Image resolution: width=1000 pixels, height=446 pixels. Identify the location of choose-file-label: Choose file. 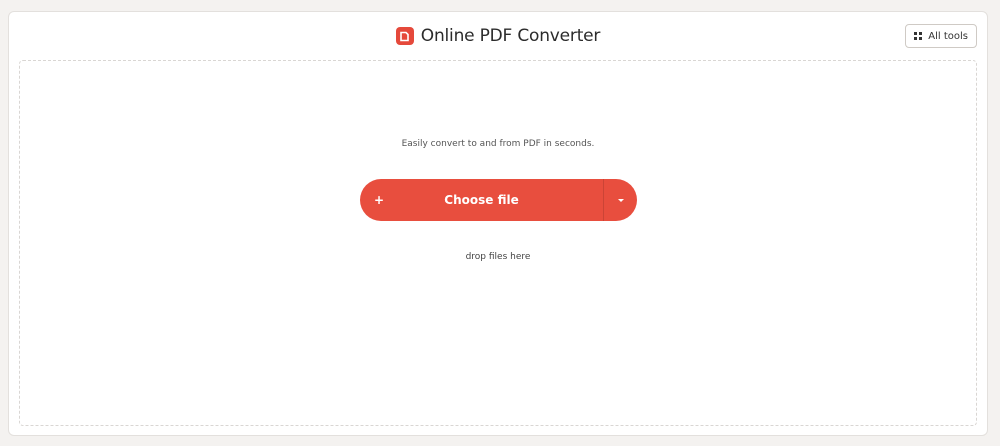
(481, 200).